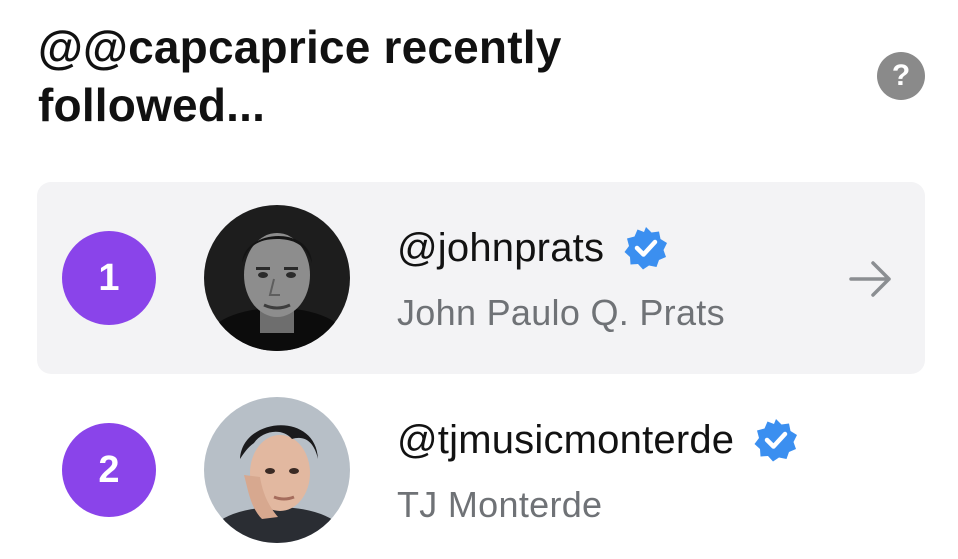 This screenshot has width=958, height=559. What do you see at coordinates (565, 440) in the screenshot?
I see `account-handle: @tjmusicmonterde` at bounding box center [565, 440].